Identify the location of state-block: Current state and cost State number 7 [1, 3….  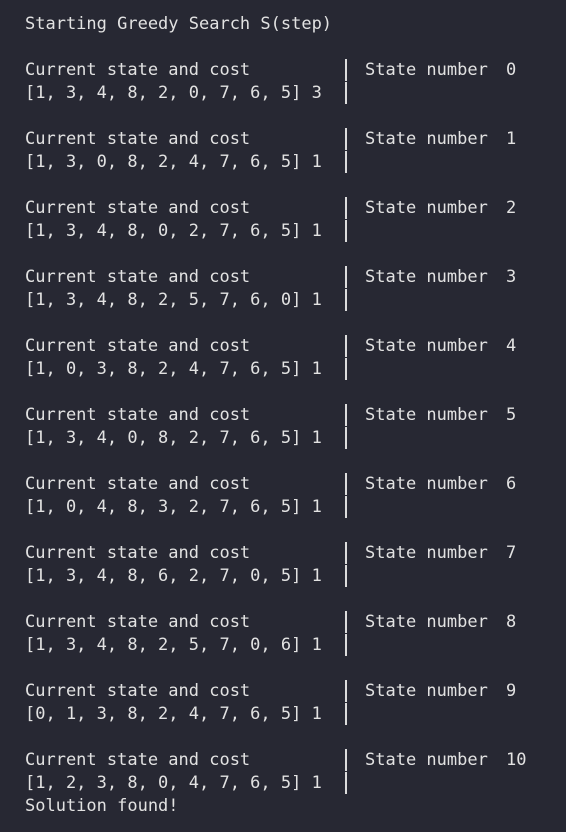
(295, 565).